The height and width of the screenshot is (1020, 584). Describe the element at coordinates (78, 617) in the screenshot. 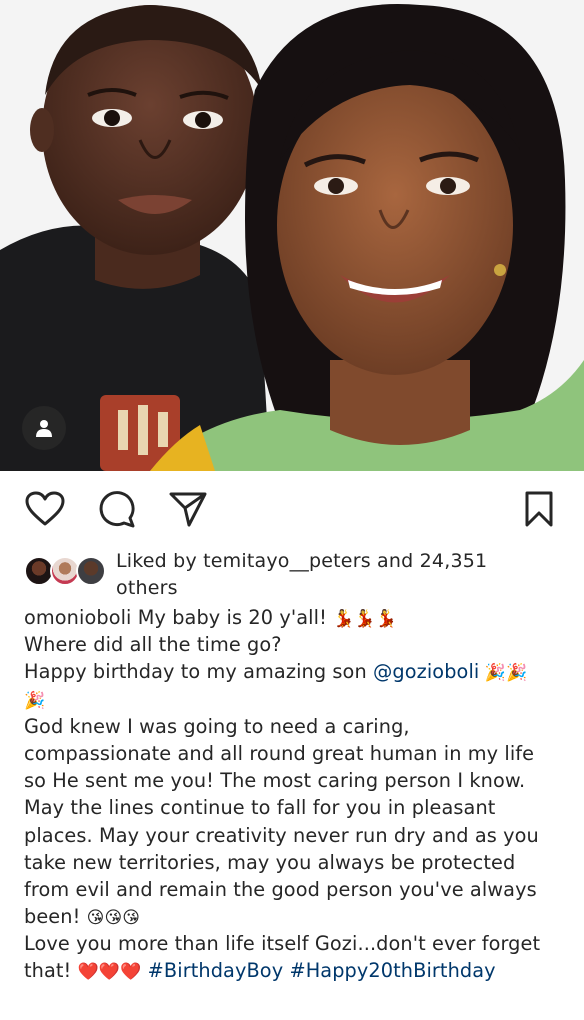

I see `caption-username: omonioboli` at that location.